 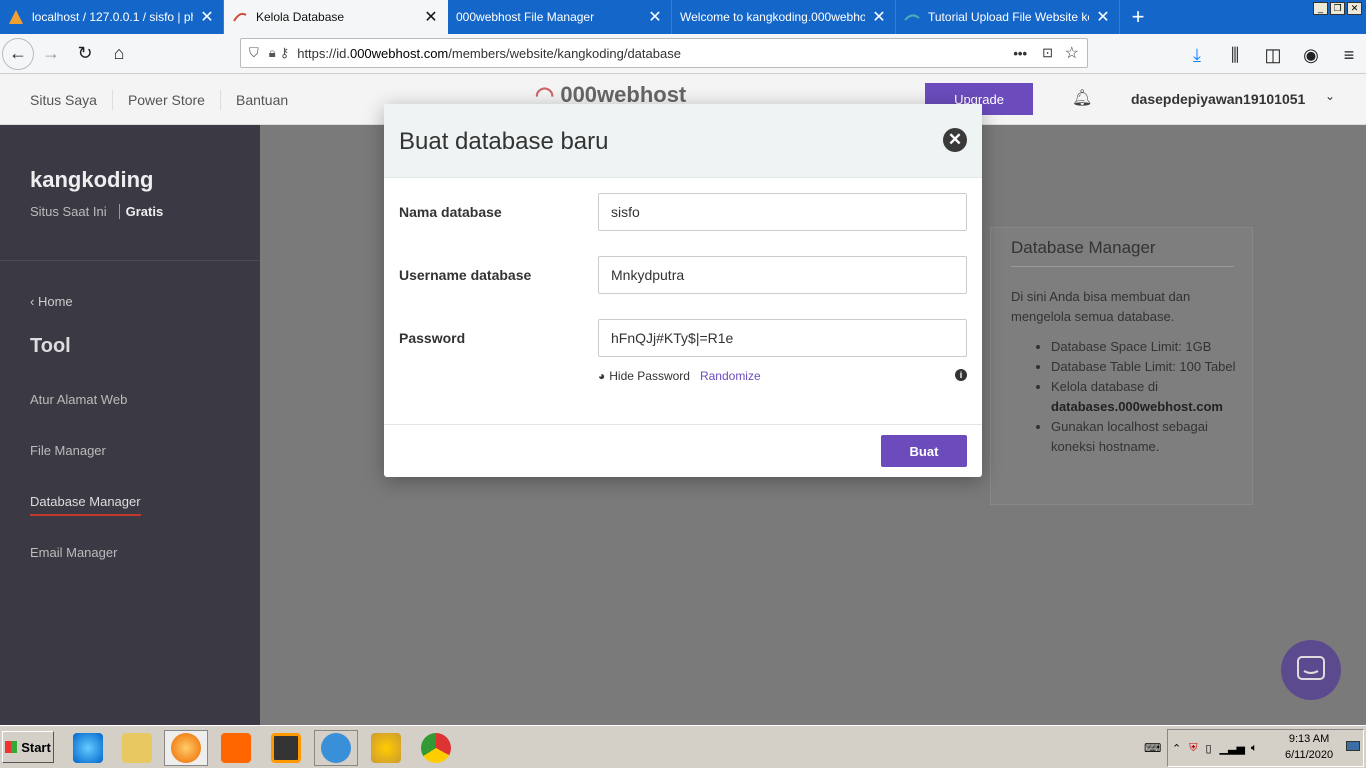 I want to click on field-label: Nama database, so click(x=450, y=212).